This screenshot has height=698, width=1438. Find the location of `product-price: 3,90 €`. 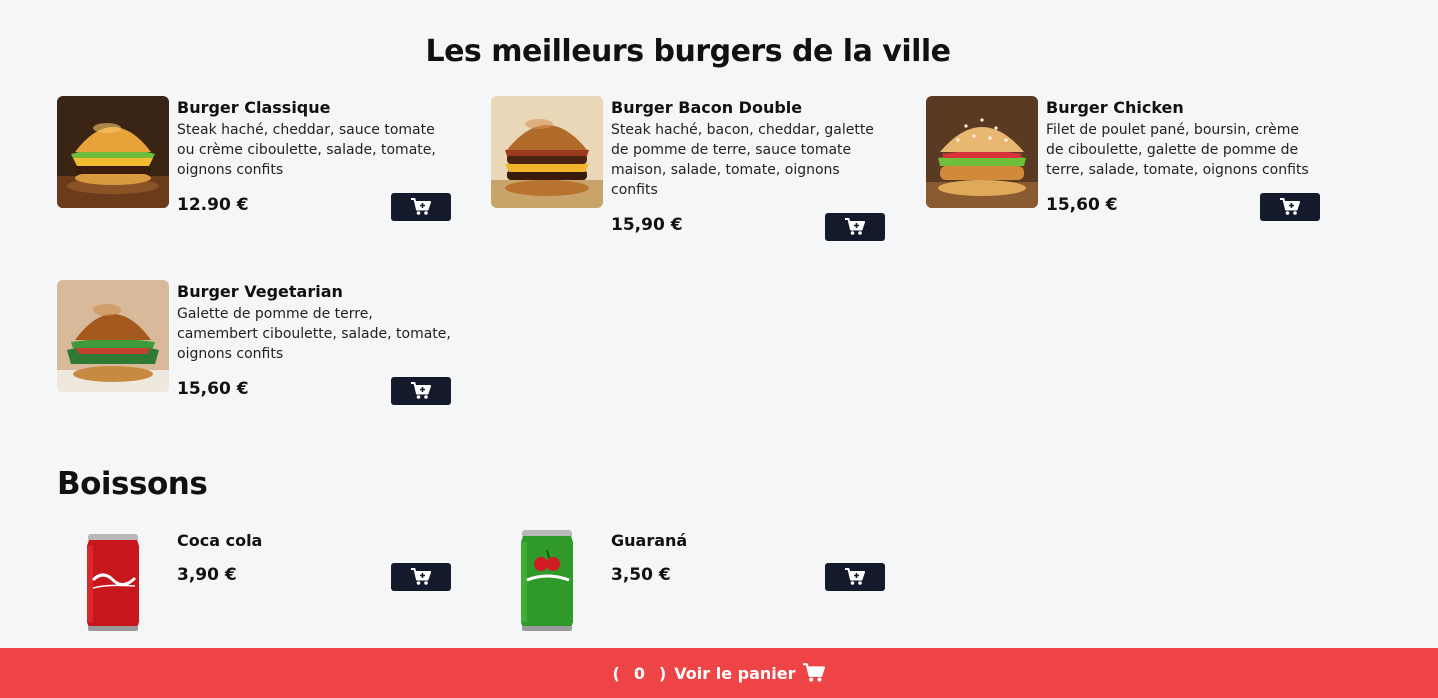

product-price: 3,90 € is located at coordinates (207, 575).